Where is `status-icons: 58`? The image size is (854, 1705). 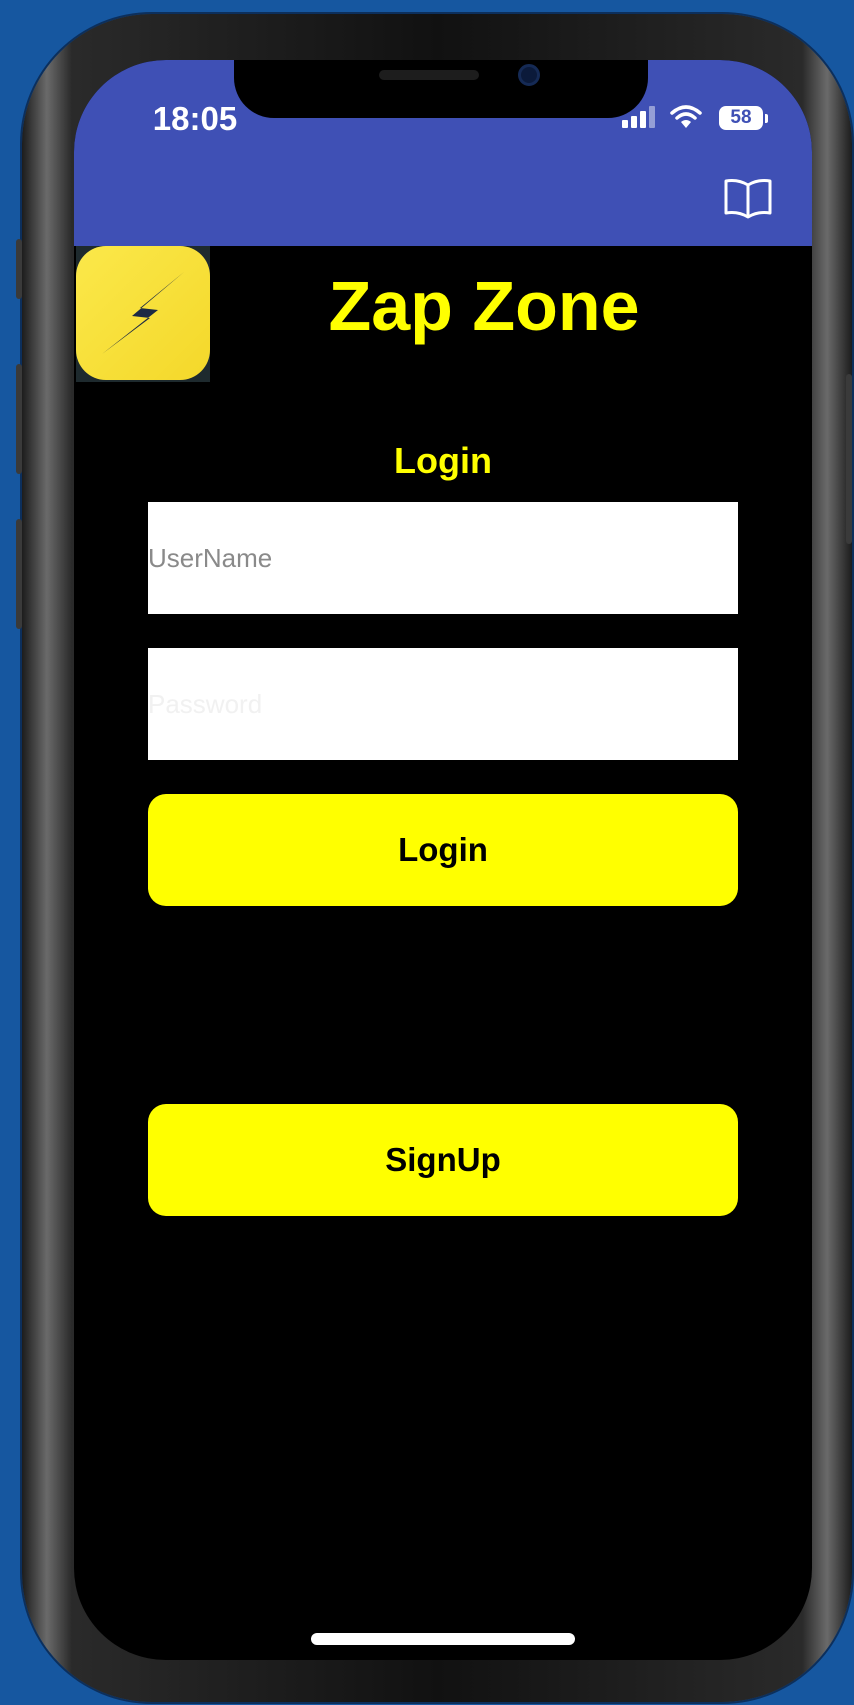
status-icons: 58 is located at coordinates (697, 118).